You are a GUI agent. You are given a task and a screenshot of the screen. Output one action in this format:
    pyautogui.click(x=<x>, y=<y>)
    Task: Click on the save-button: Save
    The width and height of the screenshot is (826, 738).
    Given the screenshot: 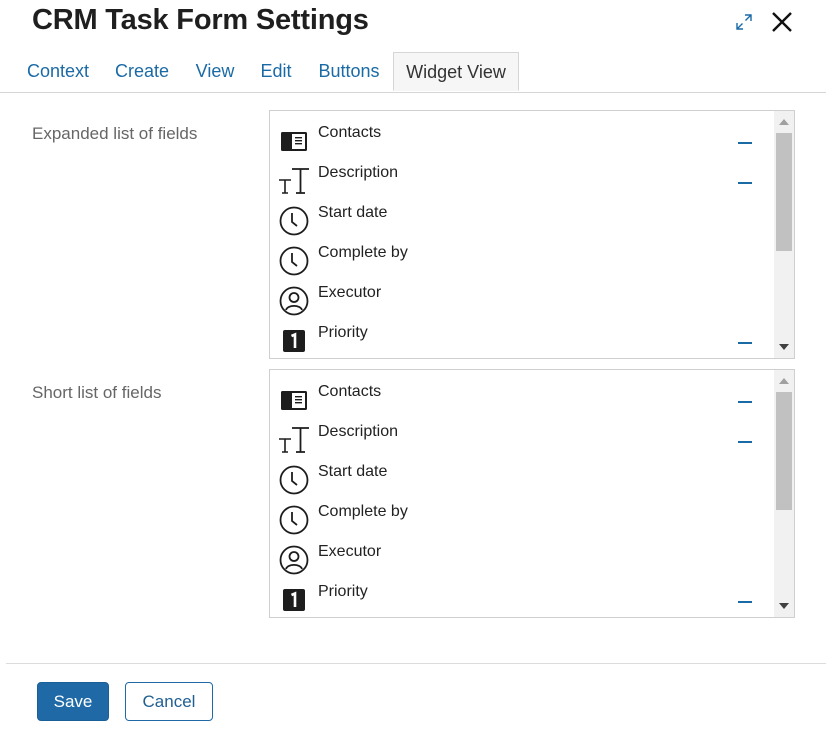 What is the action you would take?
    pyautogui.click(x=73, y=701)
    